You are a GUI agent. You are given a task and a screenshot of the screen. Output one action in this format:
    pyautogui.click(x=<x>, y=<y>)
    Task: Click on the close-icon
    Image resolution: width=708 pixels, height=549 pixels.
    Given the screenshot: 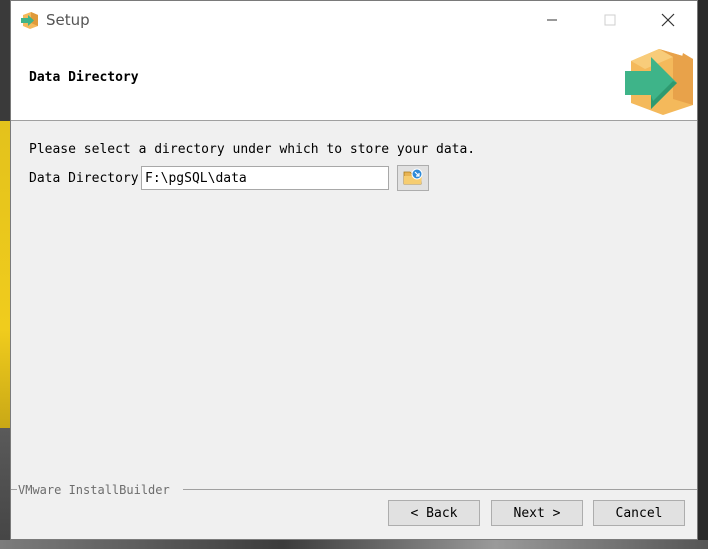 What is the action you would take?
    pyautogui.click(x=668, y=20)
    